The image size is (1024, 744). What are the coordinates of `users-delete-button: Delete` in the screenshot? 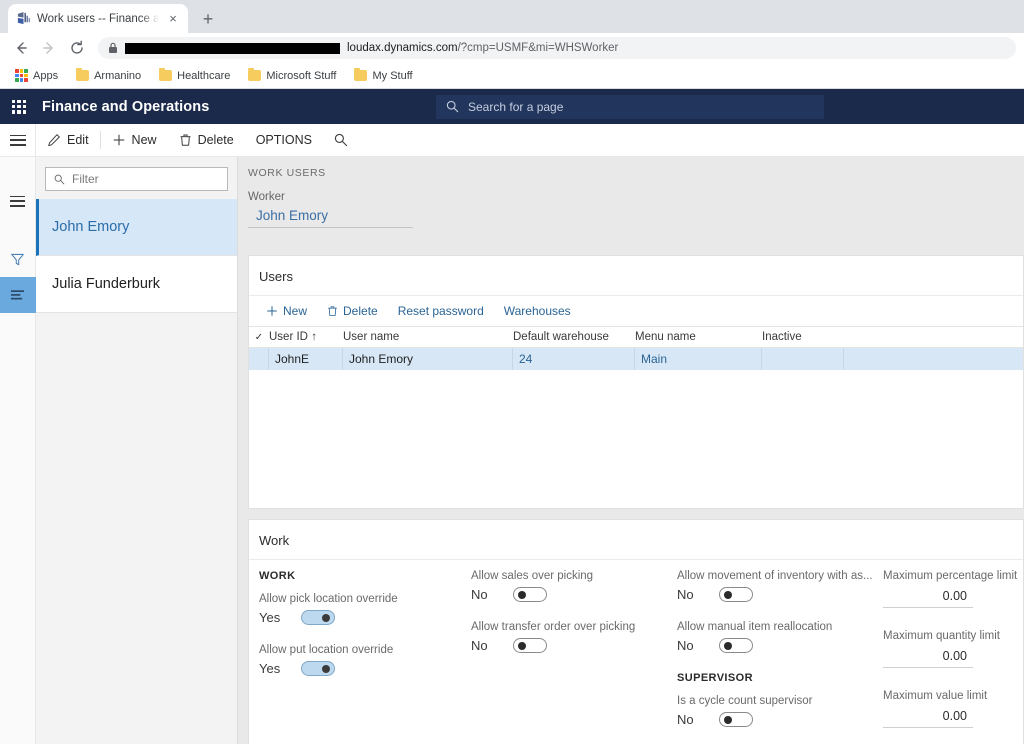 It's located at (352, 311).